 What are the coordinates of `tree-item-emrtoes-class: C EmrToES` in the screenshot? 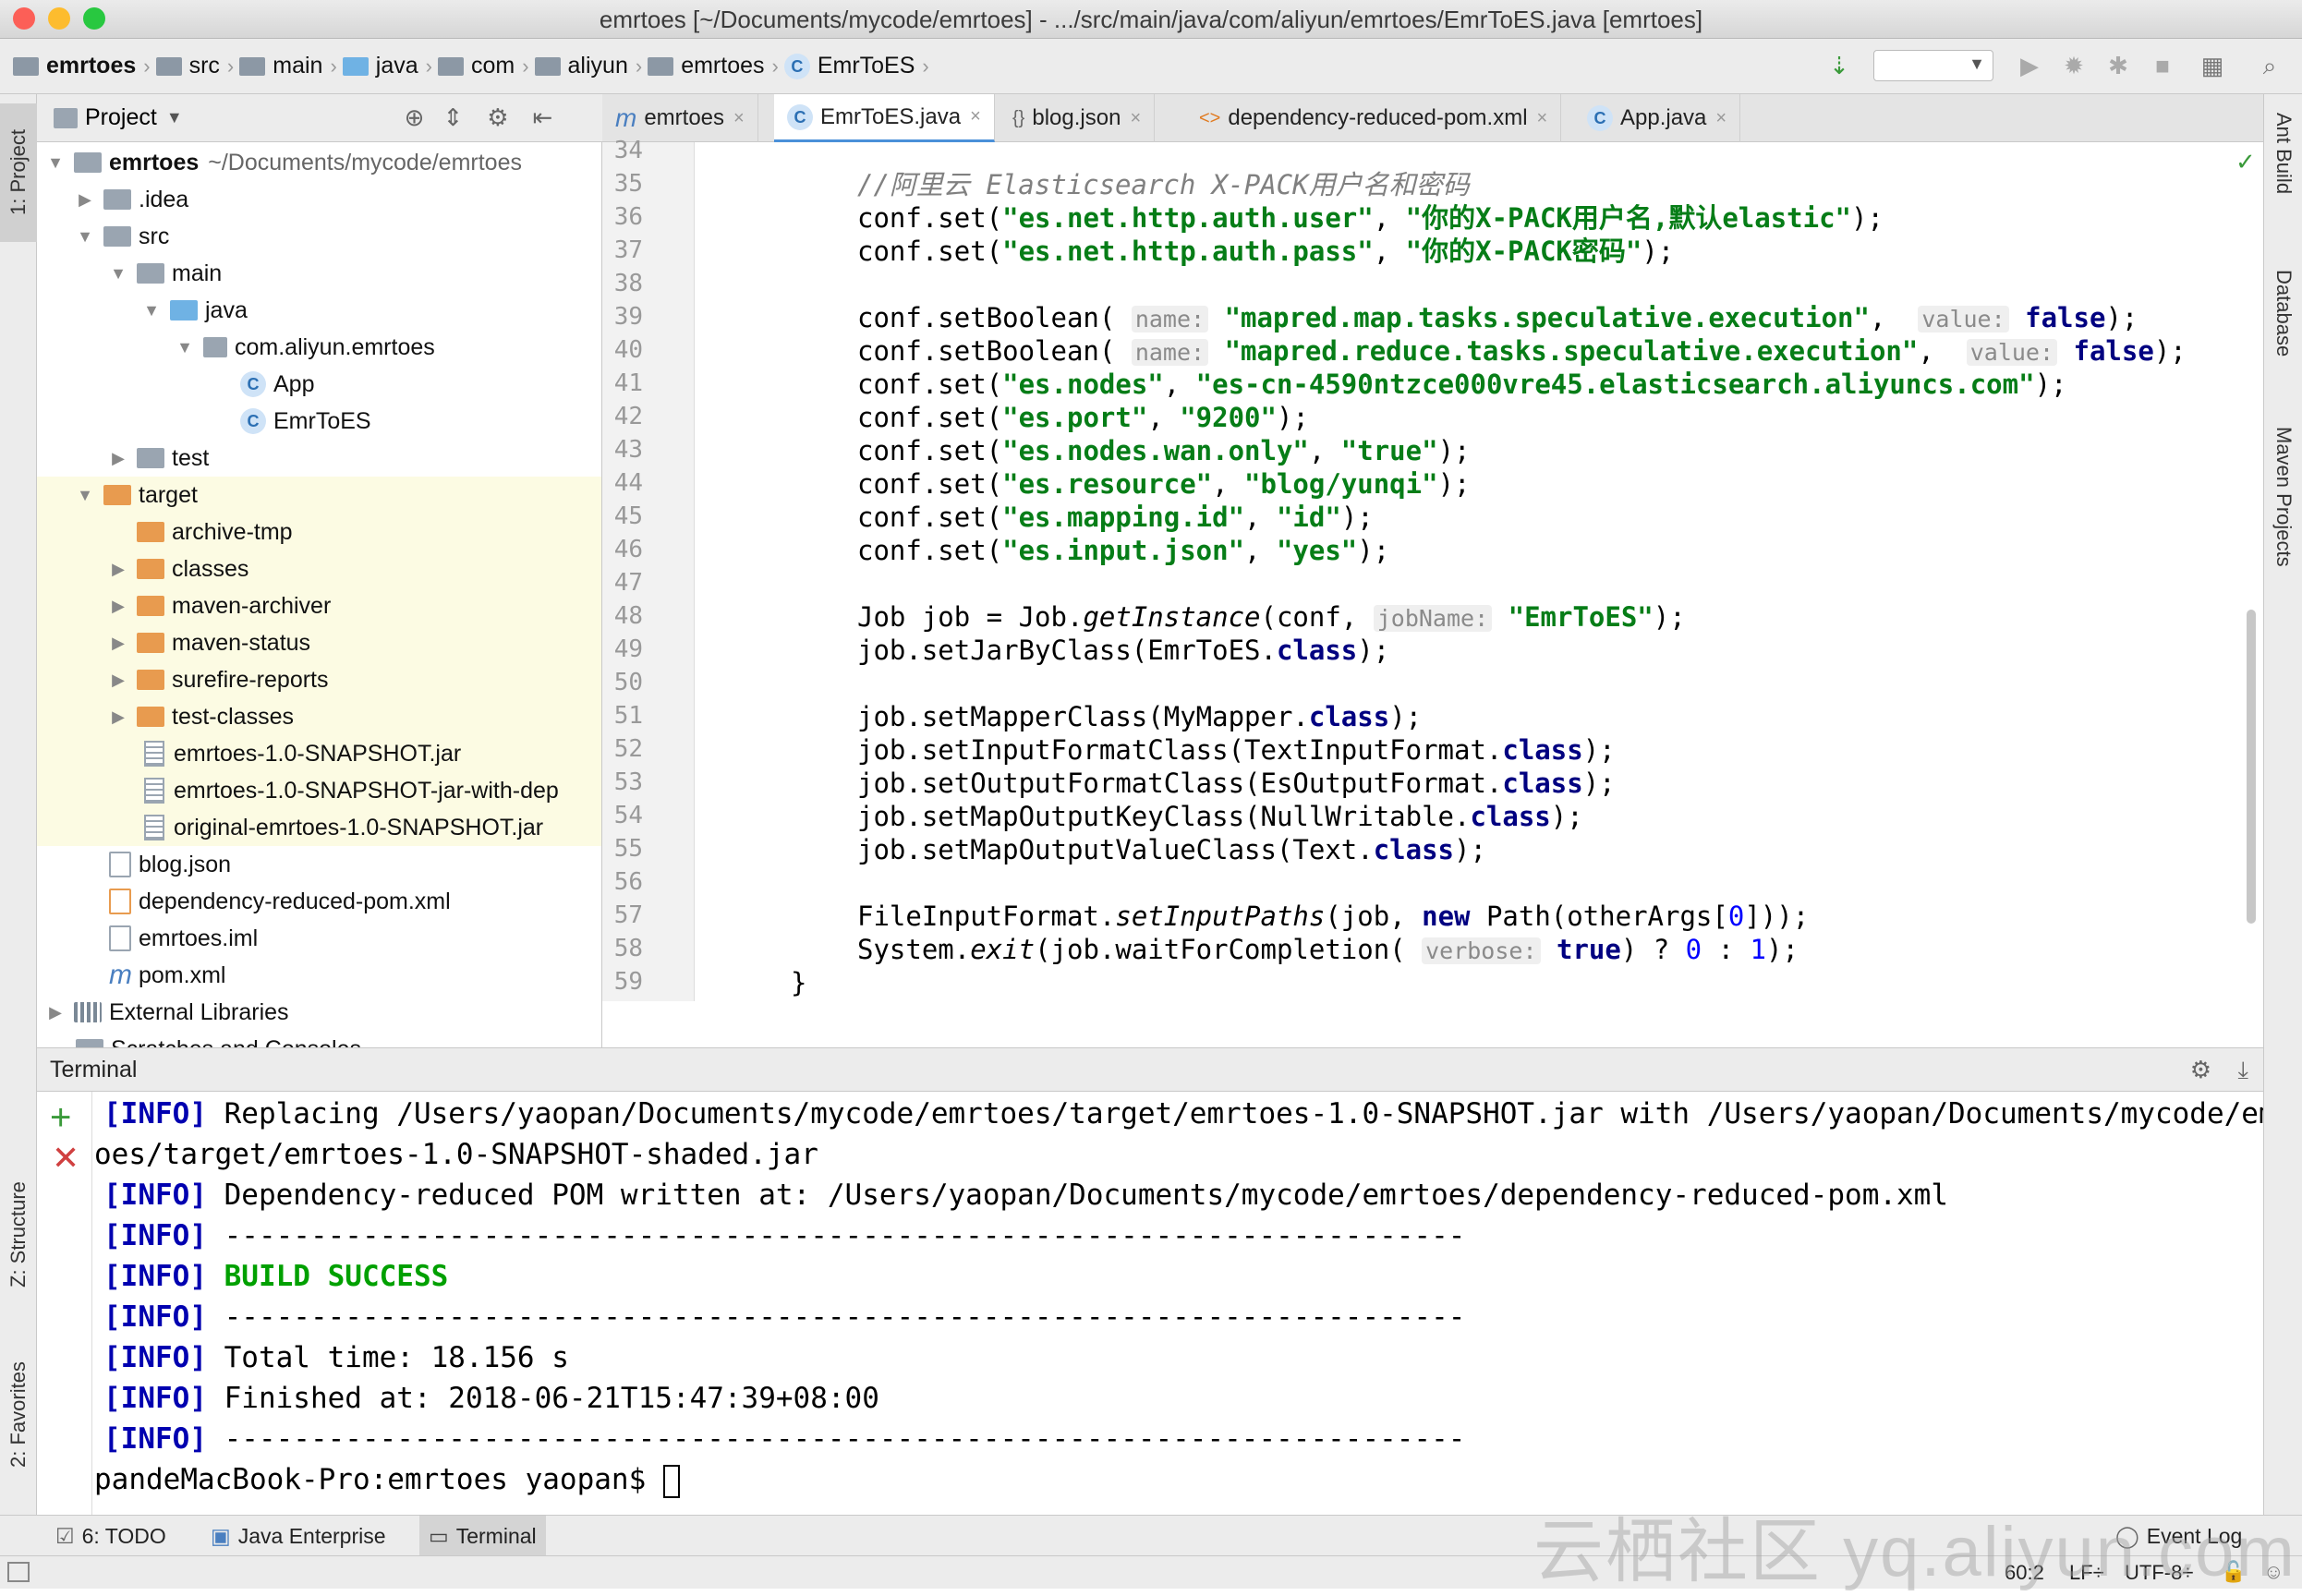 It's located at (319, 421).